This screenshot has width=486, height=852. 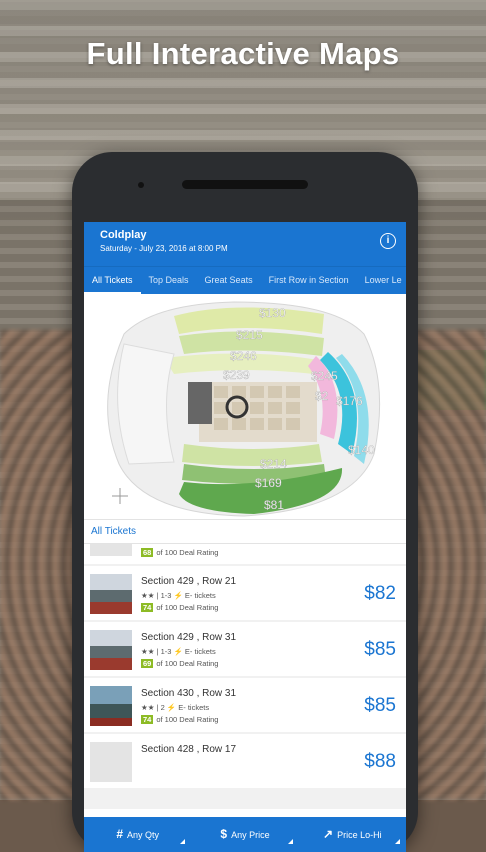 What do you see at coordinates (189, 581) in the screenshot?
I see `section-row-text: Section 429 , Row 21` at bounding box center [189, 581].